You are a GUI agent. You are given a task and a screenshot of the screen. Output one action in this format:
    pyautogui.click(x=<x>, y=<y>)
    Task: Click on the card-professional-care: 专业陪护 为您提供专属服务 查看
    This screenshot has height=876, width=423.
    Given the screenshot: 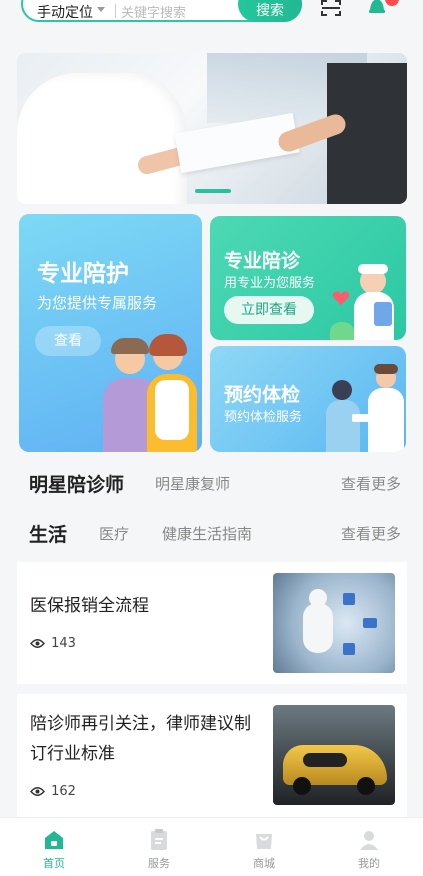 What is the action you would take?
    pyautogui.click(x=110, y=333)
    